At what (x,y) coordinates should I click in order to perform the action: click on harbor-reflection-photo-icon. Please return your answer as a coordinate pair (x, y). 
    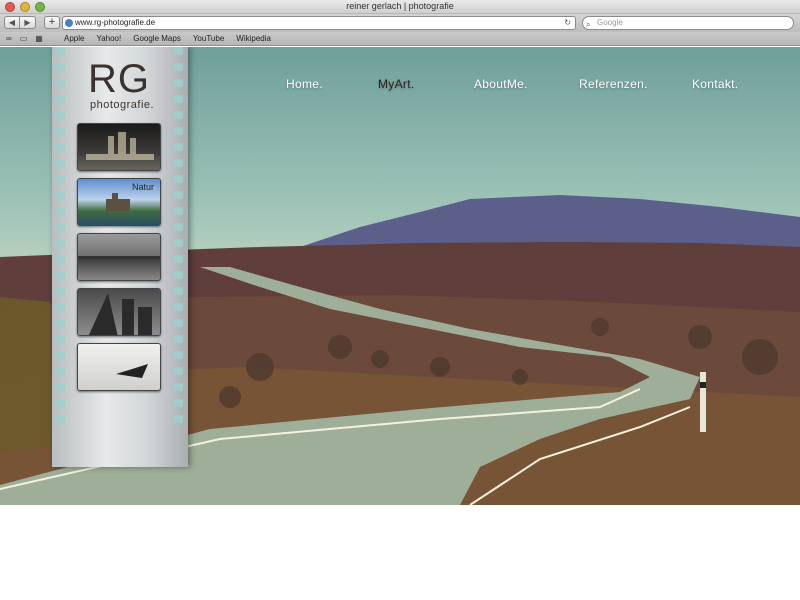
    Looking at the image, I should click on (119, 257).